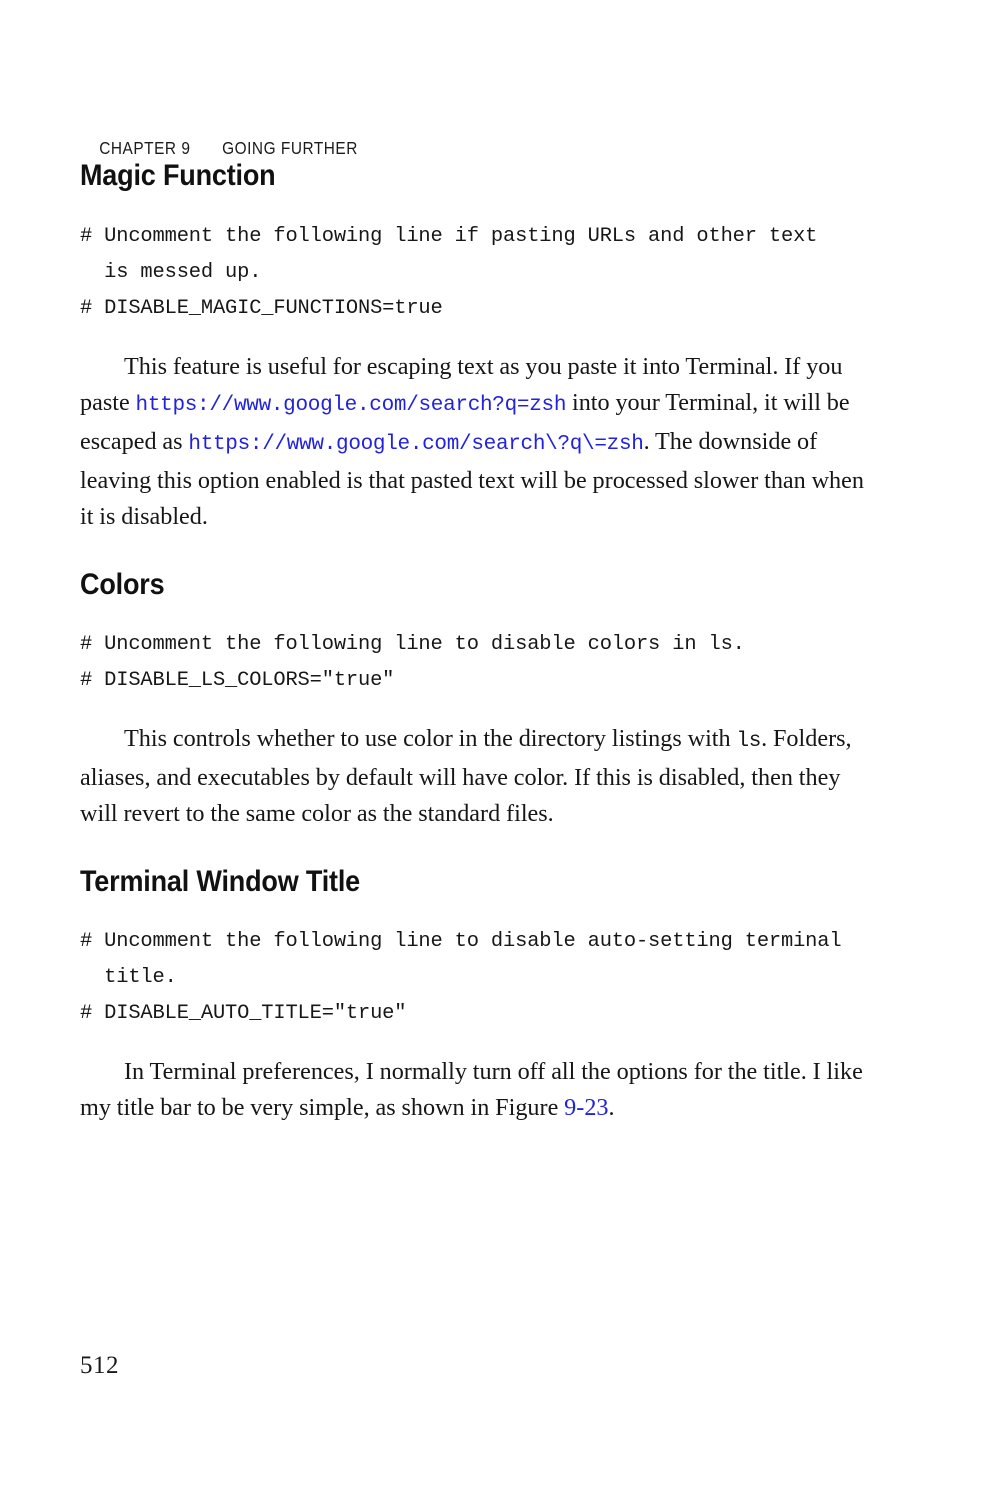 The image size is (989, 1500). Describe the element at coordinates (611, 1108) in the screenshot. I see `paragraph-text: .` at that location.